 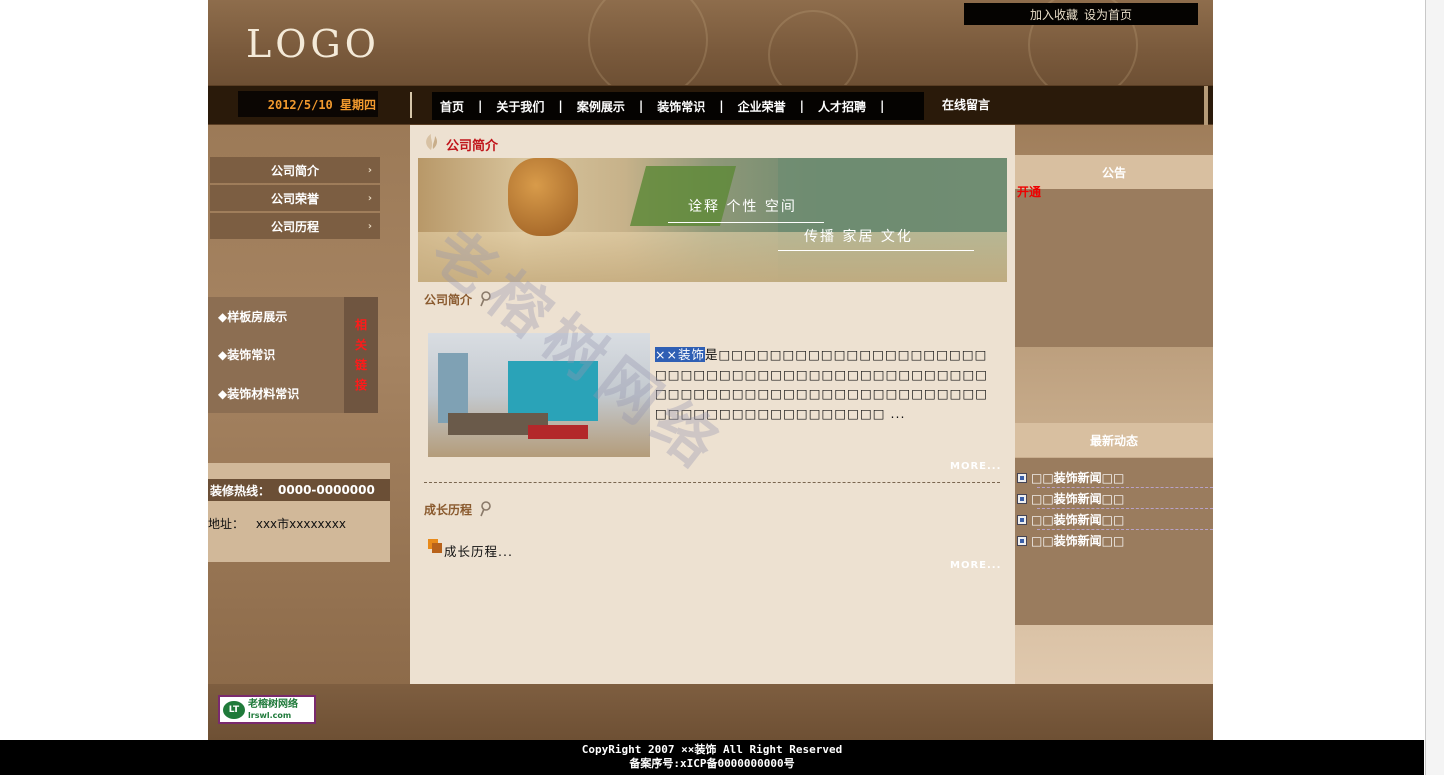 I want to click on hotline-label: 装修热线：, so click(x=240, y=490).